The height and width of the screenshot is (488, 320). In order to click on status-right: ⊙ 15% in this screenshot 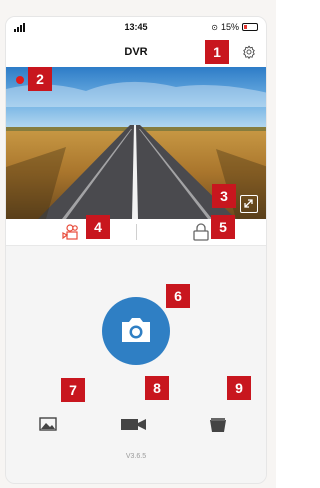, I will do `click(234, 27)`.